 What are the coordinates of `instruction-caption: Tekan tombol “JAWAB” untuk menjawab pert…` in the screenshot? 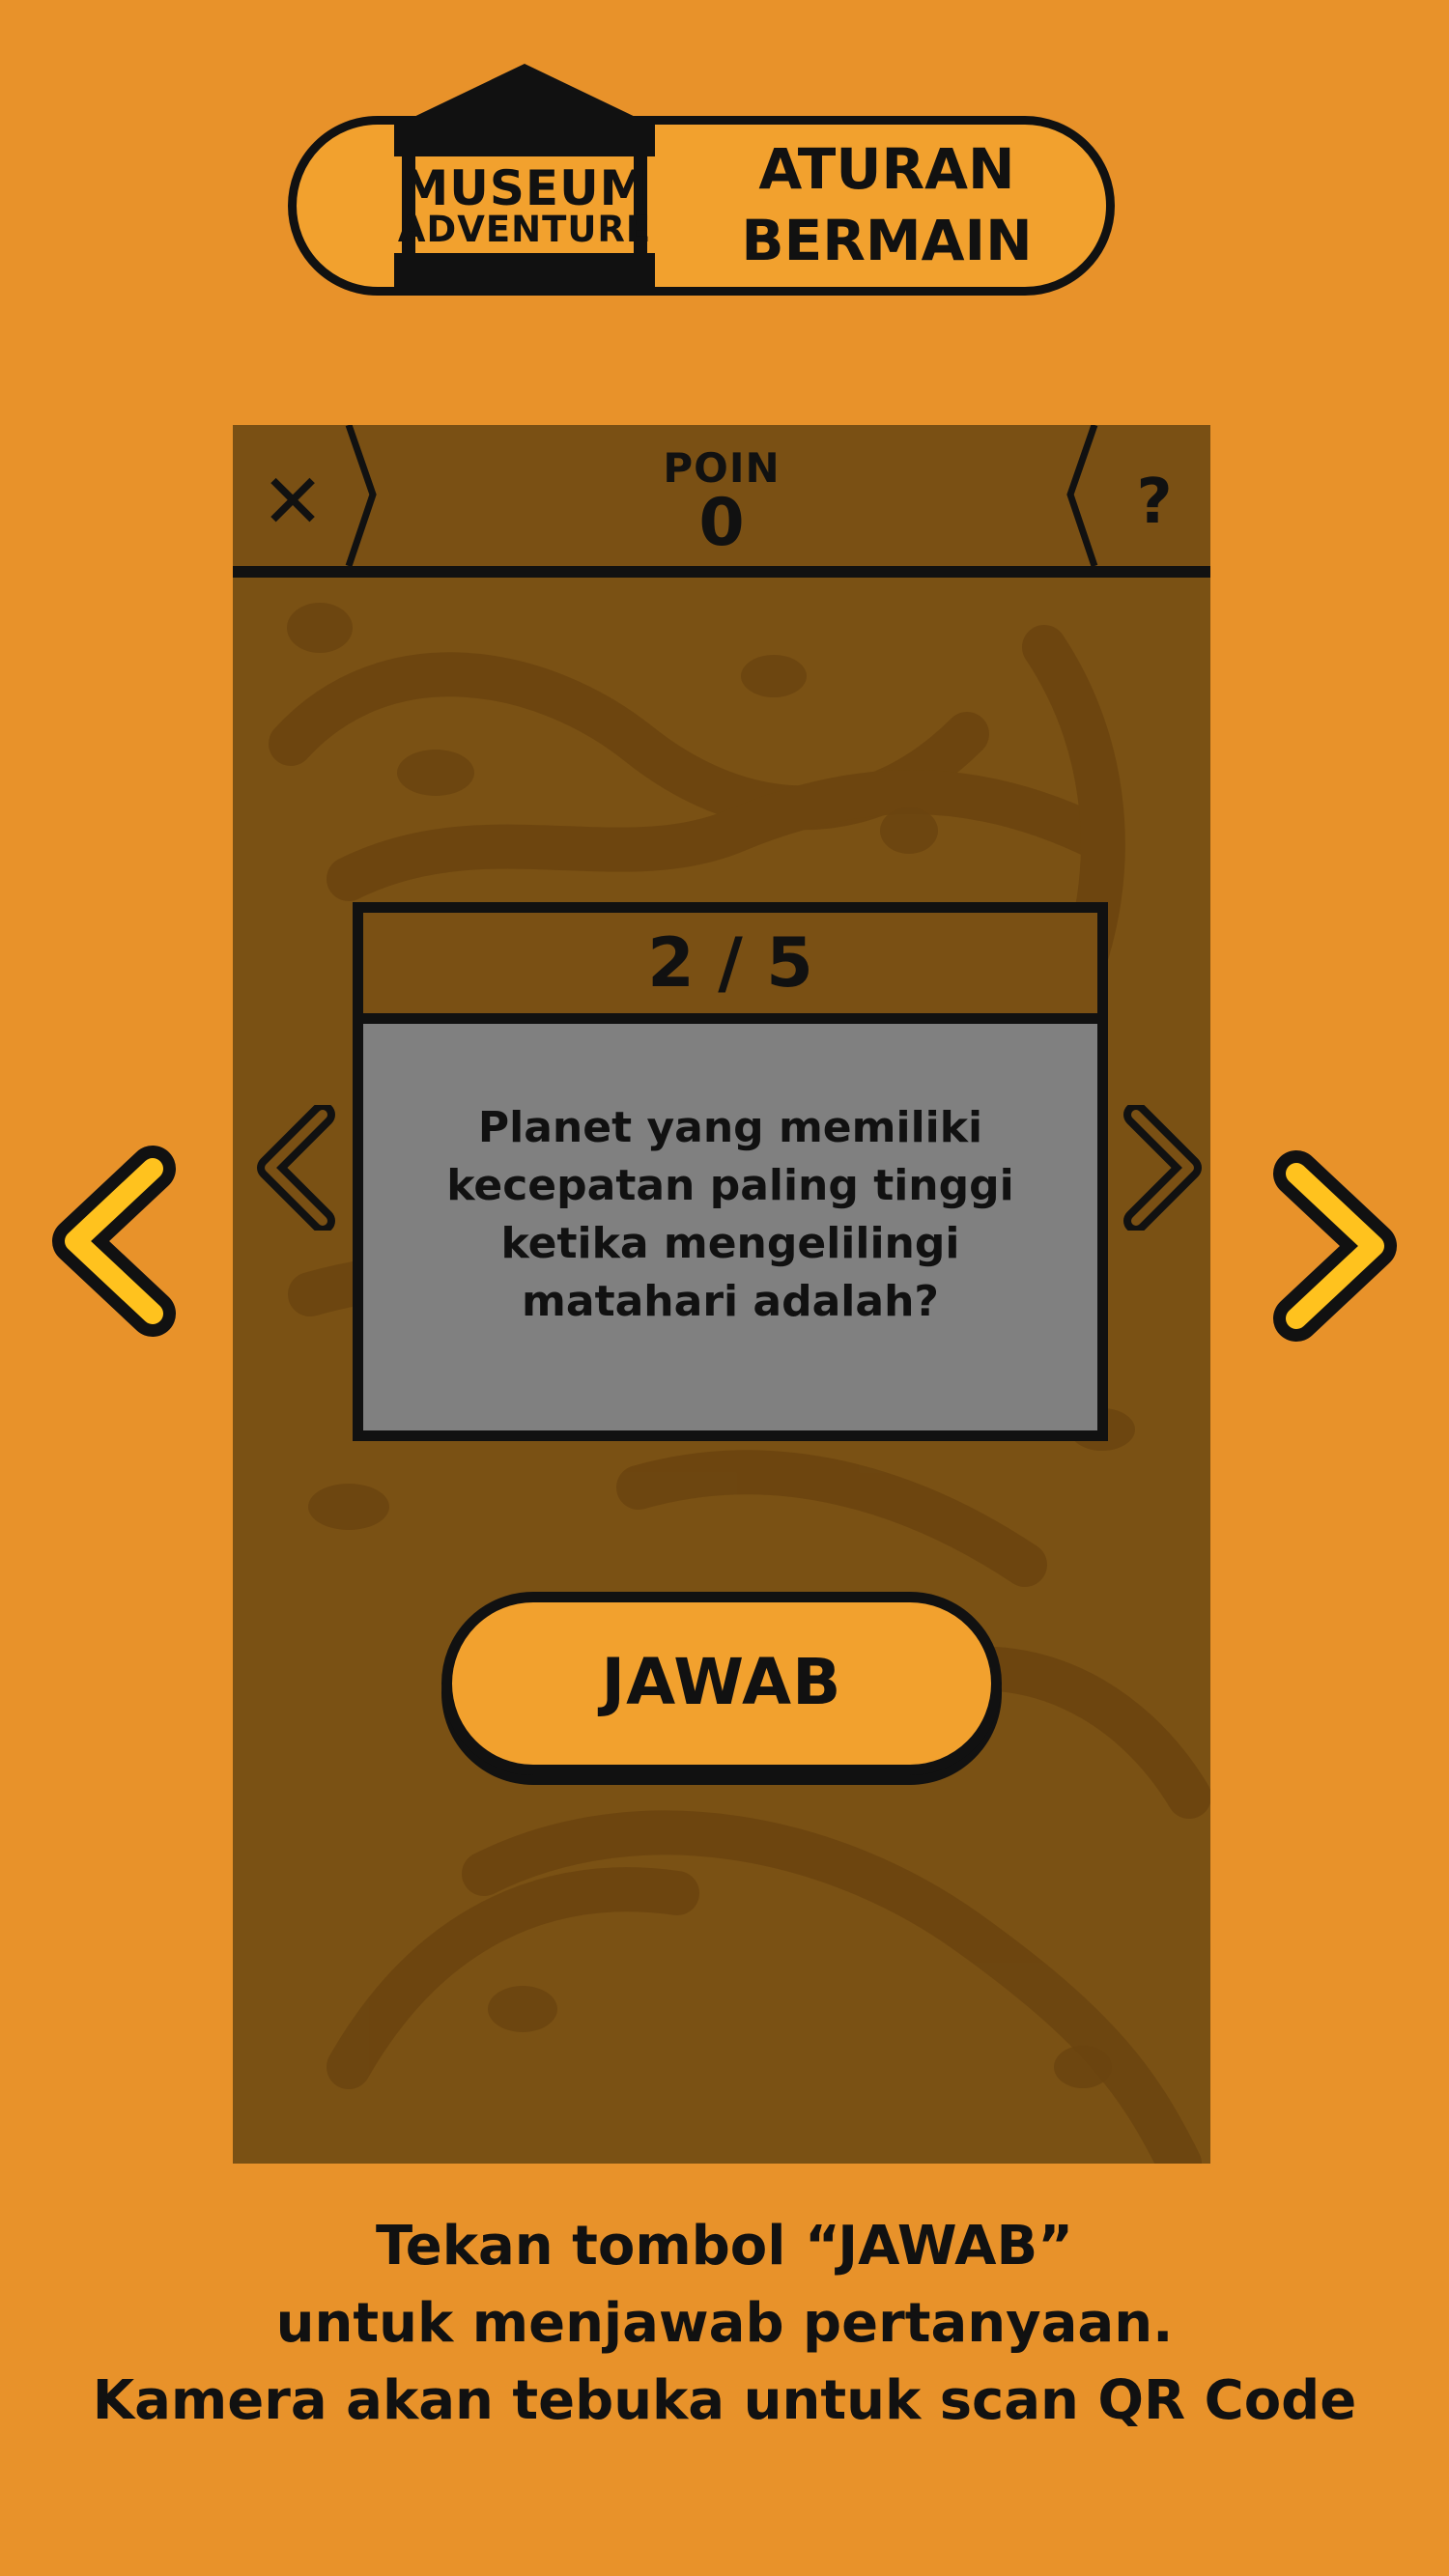 It's located at (724, 2324).